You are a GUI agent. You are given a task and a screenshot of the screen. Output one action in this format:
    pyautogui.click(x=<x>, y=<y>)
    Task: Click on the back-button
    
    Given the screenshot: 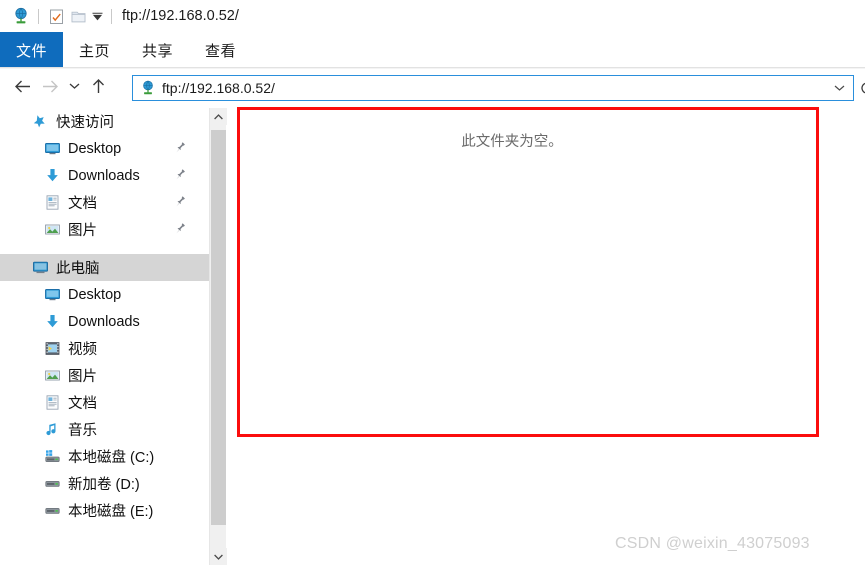 What is the action you would take?
    pyautogui.click(x=22, y=86)
    